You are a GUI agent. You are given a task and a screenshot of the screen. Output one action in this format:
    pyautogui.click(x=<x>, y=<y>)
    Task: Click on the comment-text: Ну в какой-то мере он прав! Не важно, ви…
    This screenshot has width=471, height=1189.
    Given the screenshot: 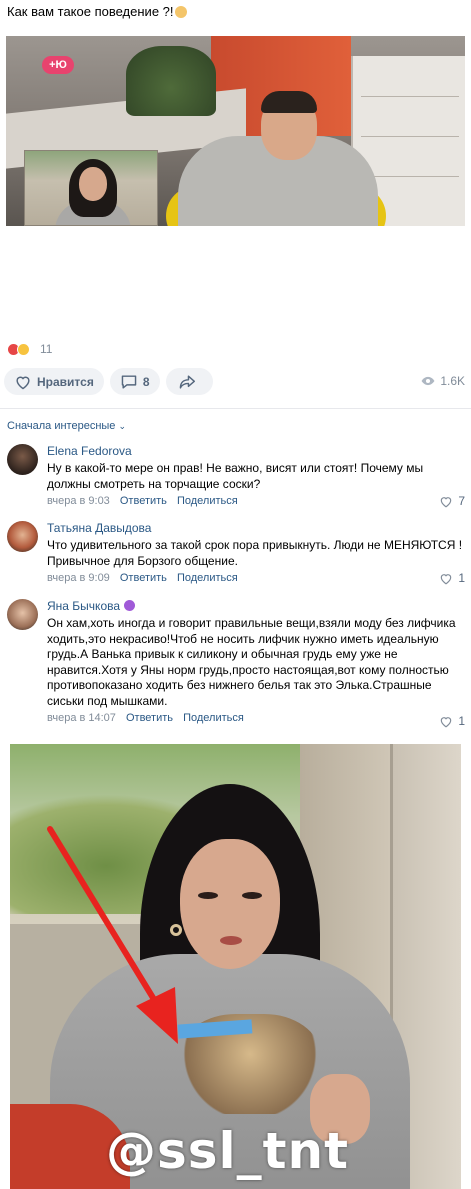 What is the action you would take?
    pyautogui.click(x=235, y=476)
    